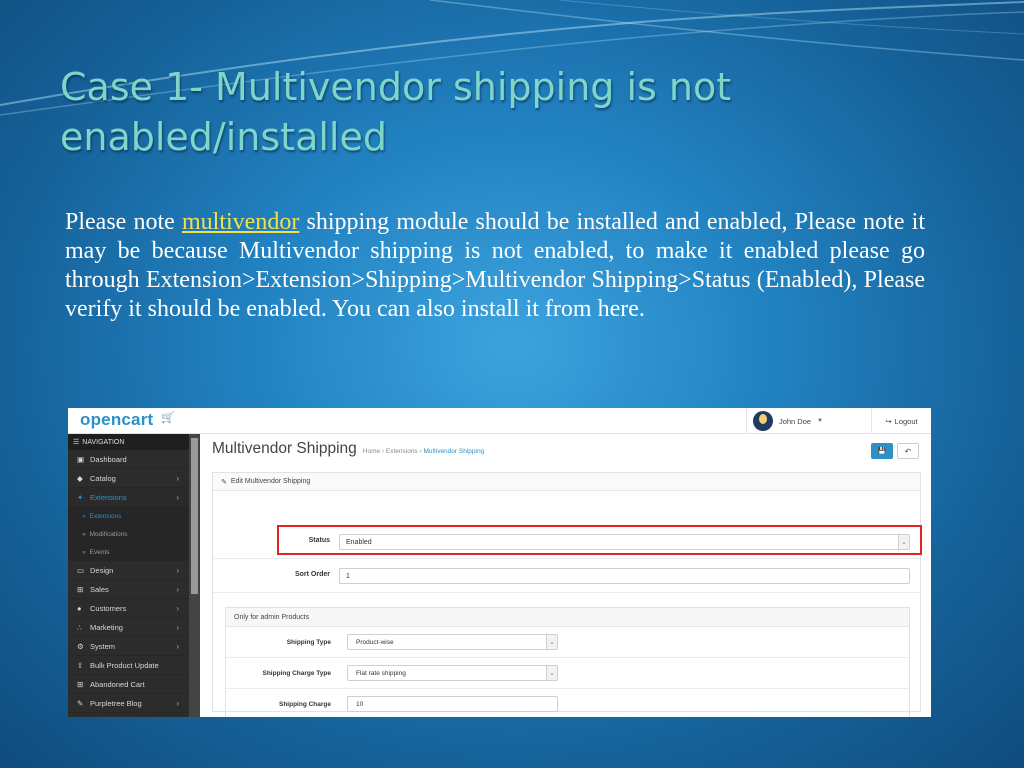 This screenshot has height=768, width=1024. What do you see at coordinates (888, 421) in the screenshot?
I see `sign-out-icon: ↪` at bounding box center [888, 421].